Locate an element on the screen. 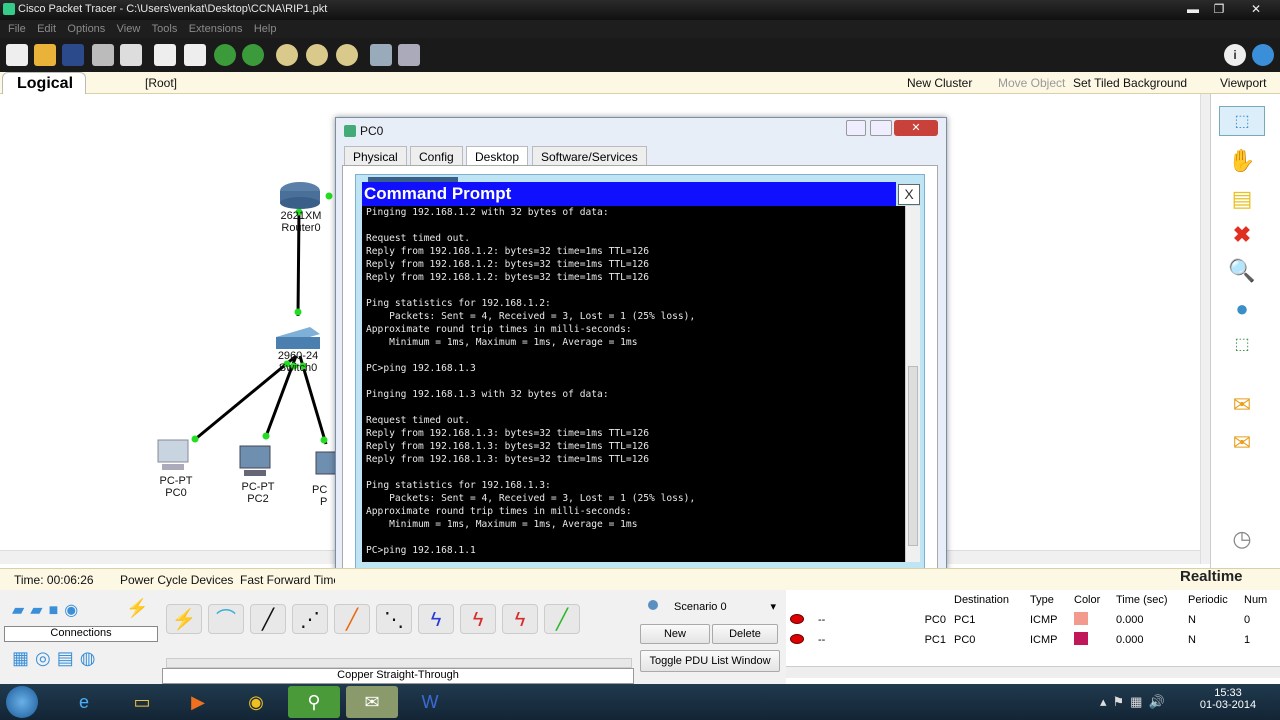 The image size is (1280, 720). col-source: Source is located at coordinates (917, 600).